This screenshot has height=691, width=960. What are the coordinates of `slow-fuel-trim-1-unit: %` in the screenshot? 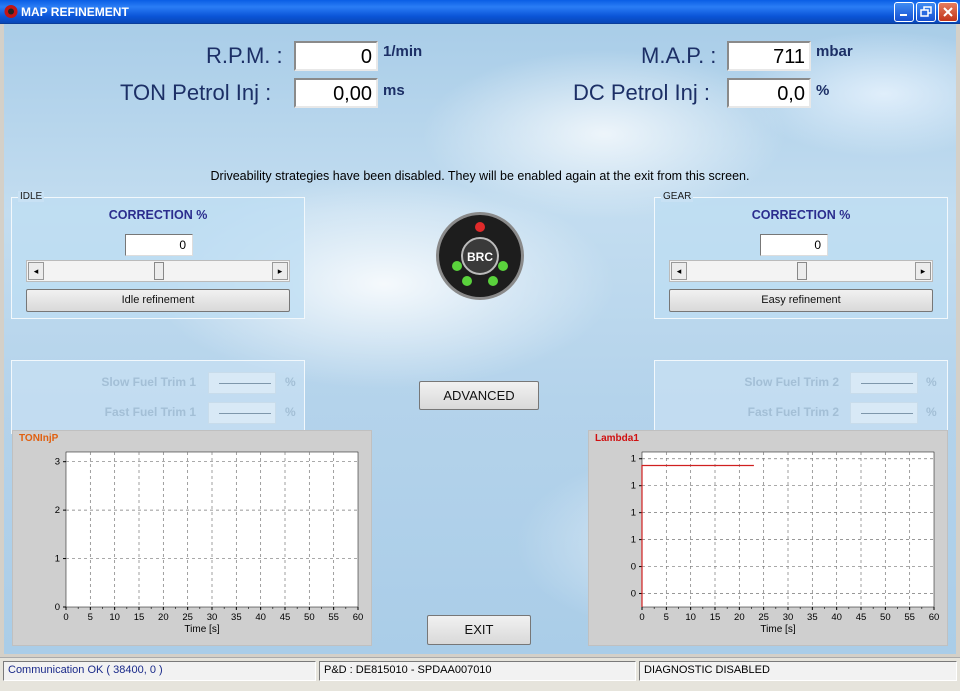 It's located at (290, 382).